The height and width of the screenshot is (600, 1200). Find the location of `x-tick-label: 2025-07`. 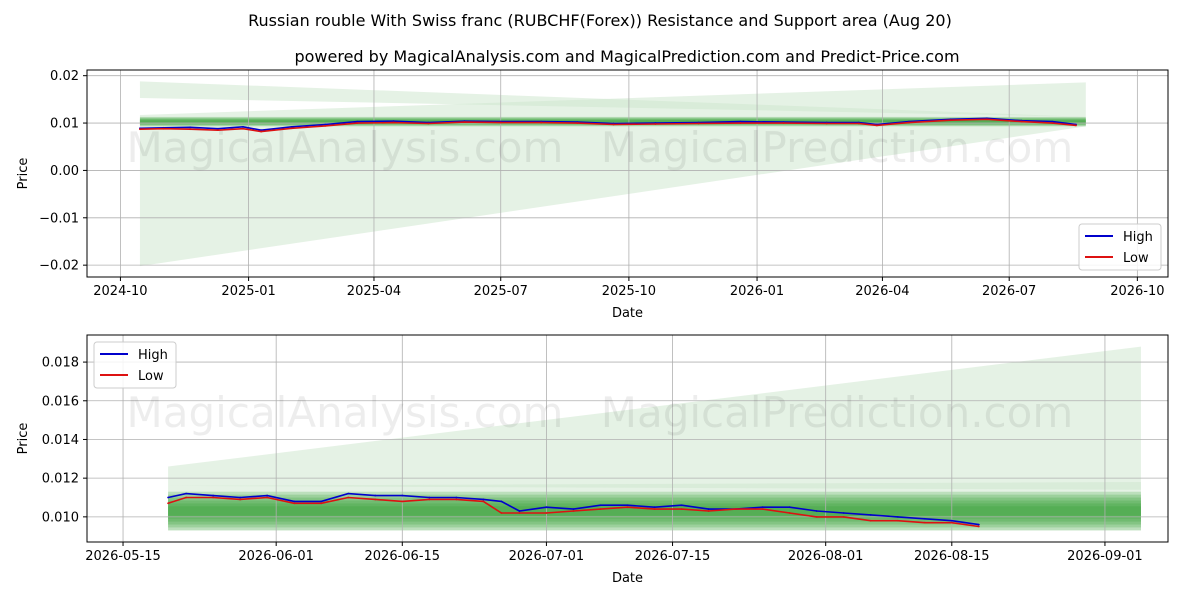

x-tick-label: 2025-07 is located at coordinates (501, 291).